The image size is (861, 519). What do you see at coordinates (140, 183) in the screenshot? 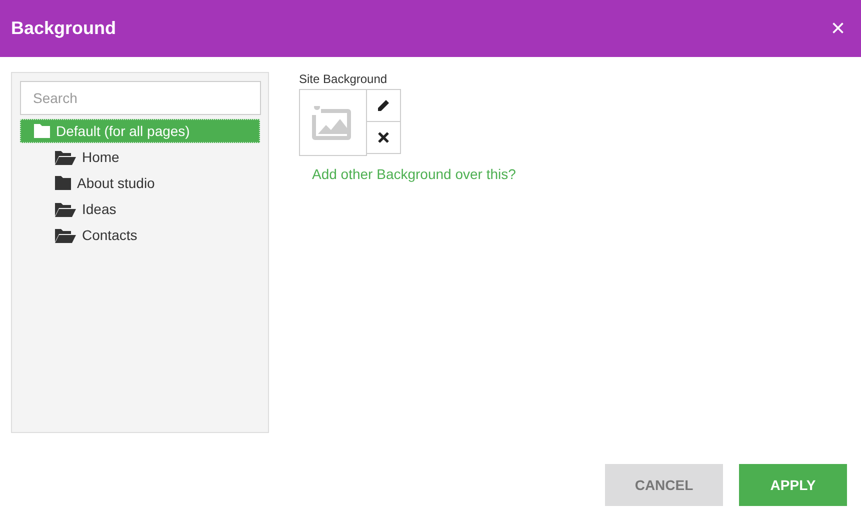
I see `tree-item: About studio` at bounding box center [140, 183].